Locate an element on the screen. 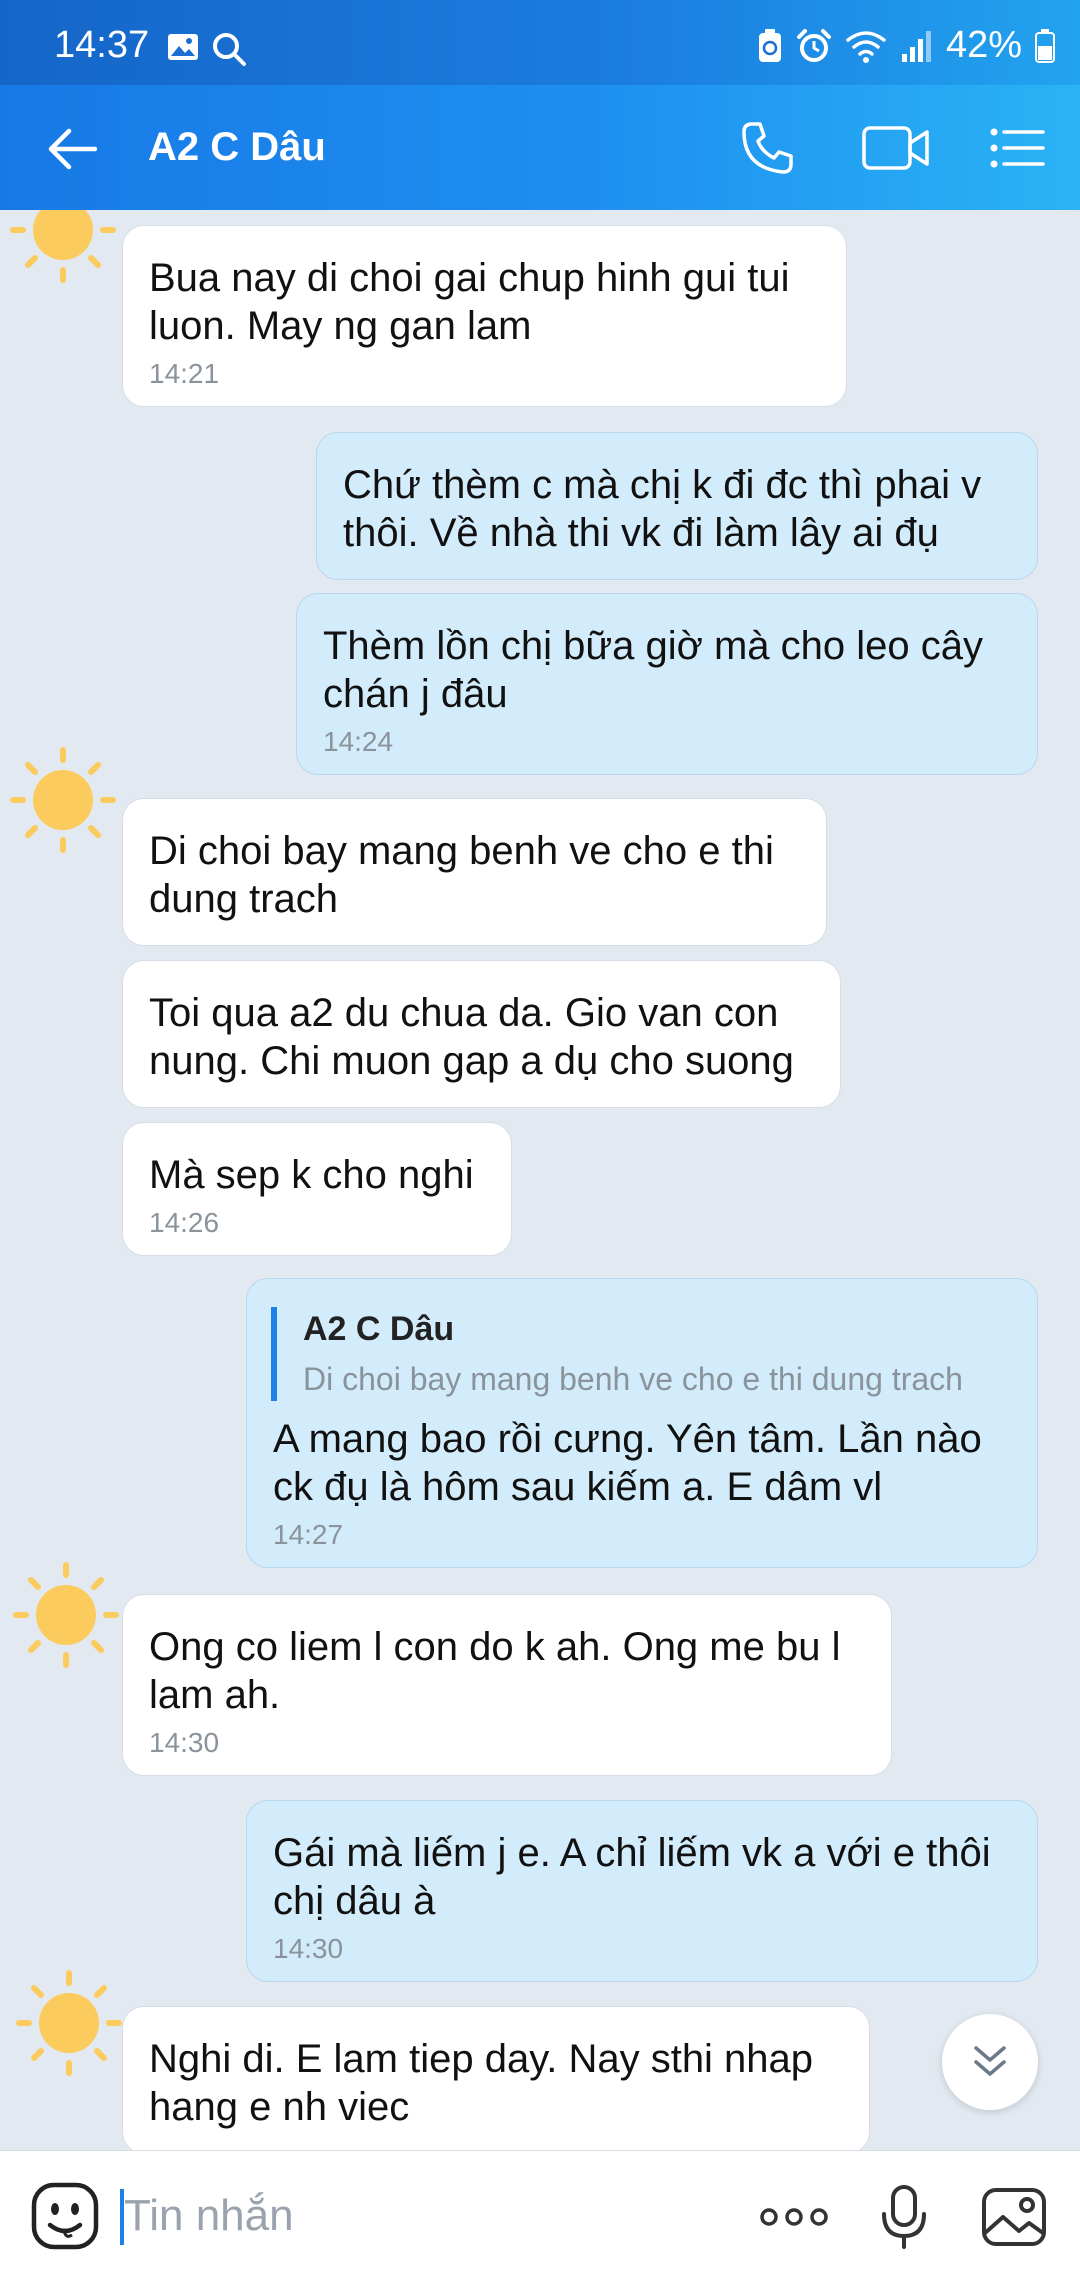 The image size is (1080, 2280). alarm-icon is located at coordinates (813, 45).